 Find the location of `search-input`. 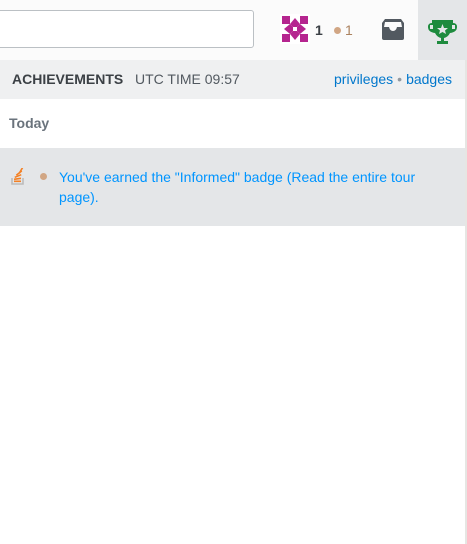

search-input is located at coordinates (127, 29).